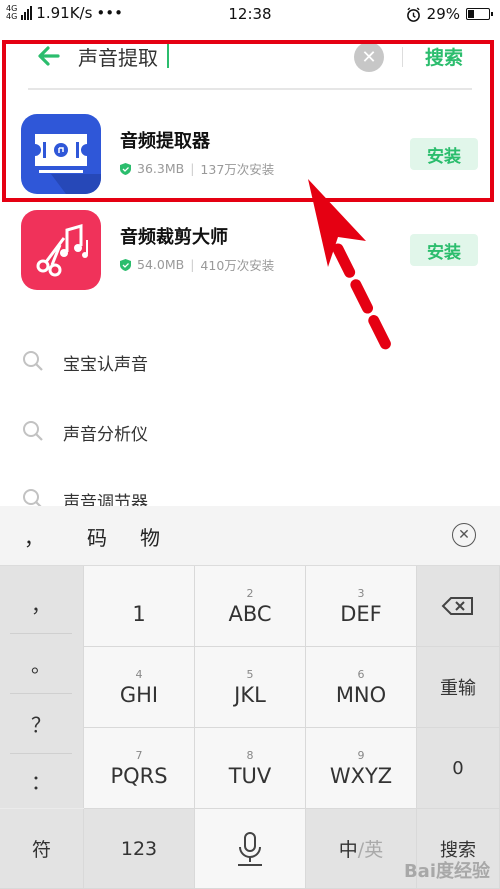 Image resolution: width=500 pixels, height=889 pixels. What do you see at coordinates (139, 606) in the screenshot?
I see `key-1: 1` at bounding box center [139, 606].